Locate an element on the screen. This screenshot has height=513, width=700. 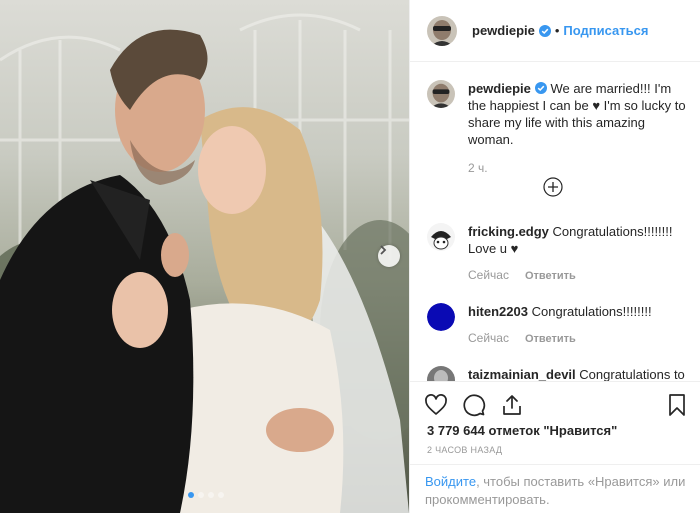
comment-username: taizmainian_devil is located at coordinates (522, 374).